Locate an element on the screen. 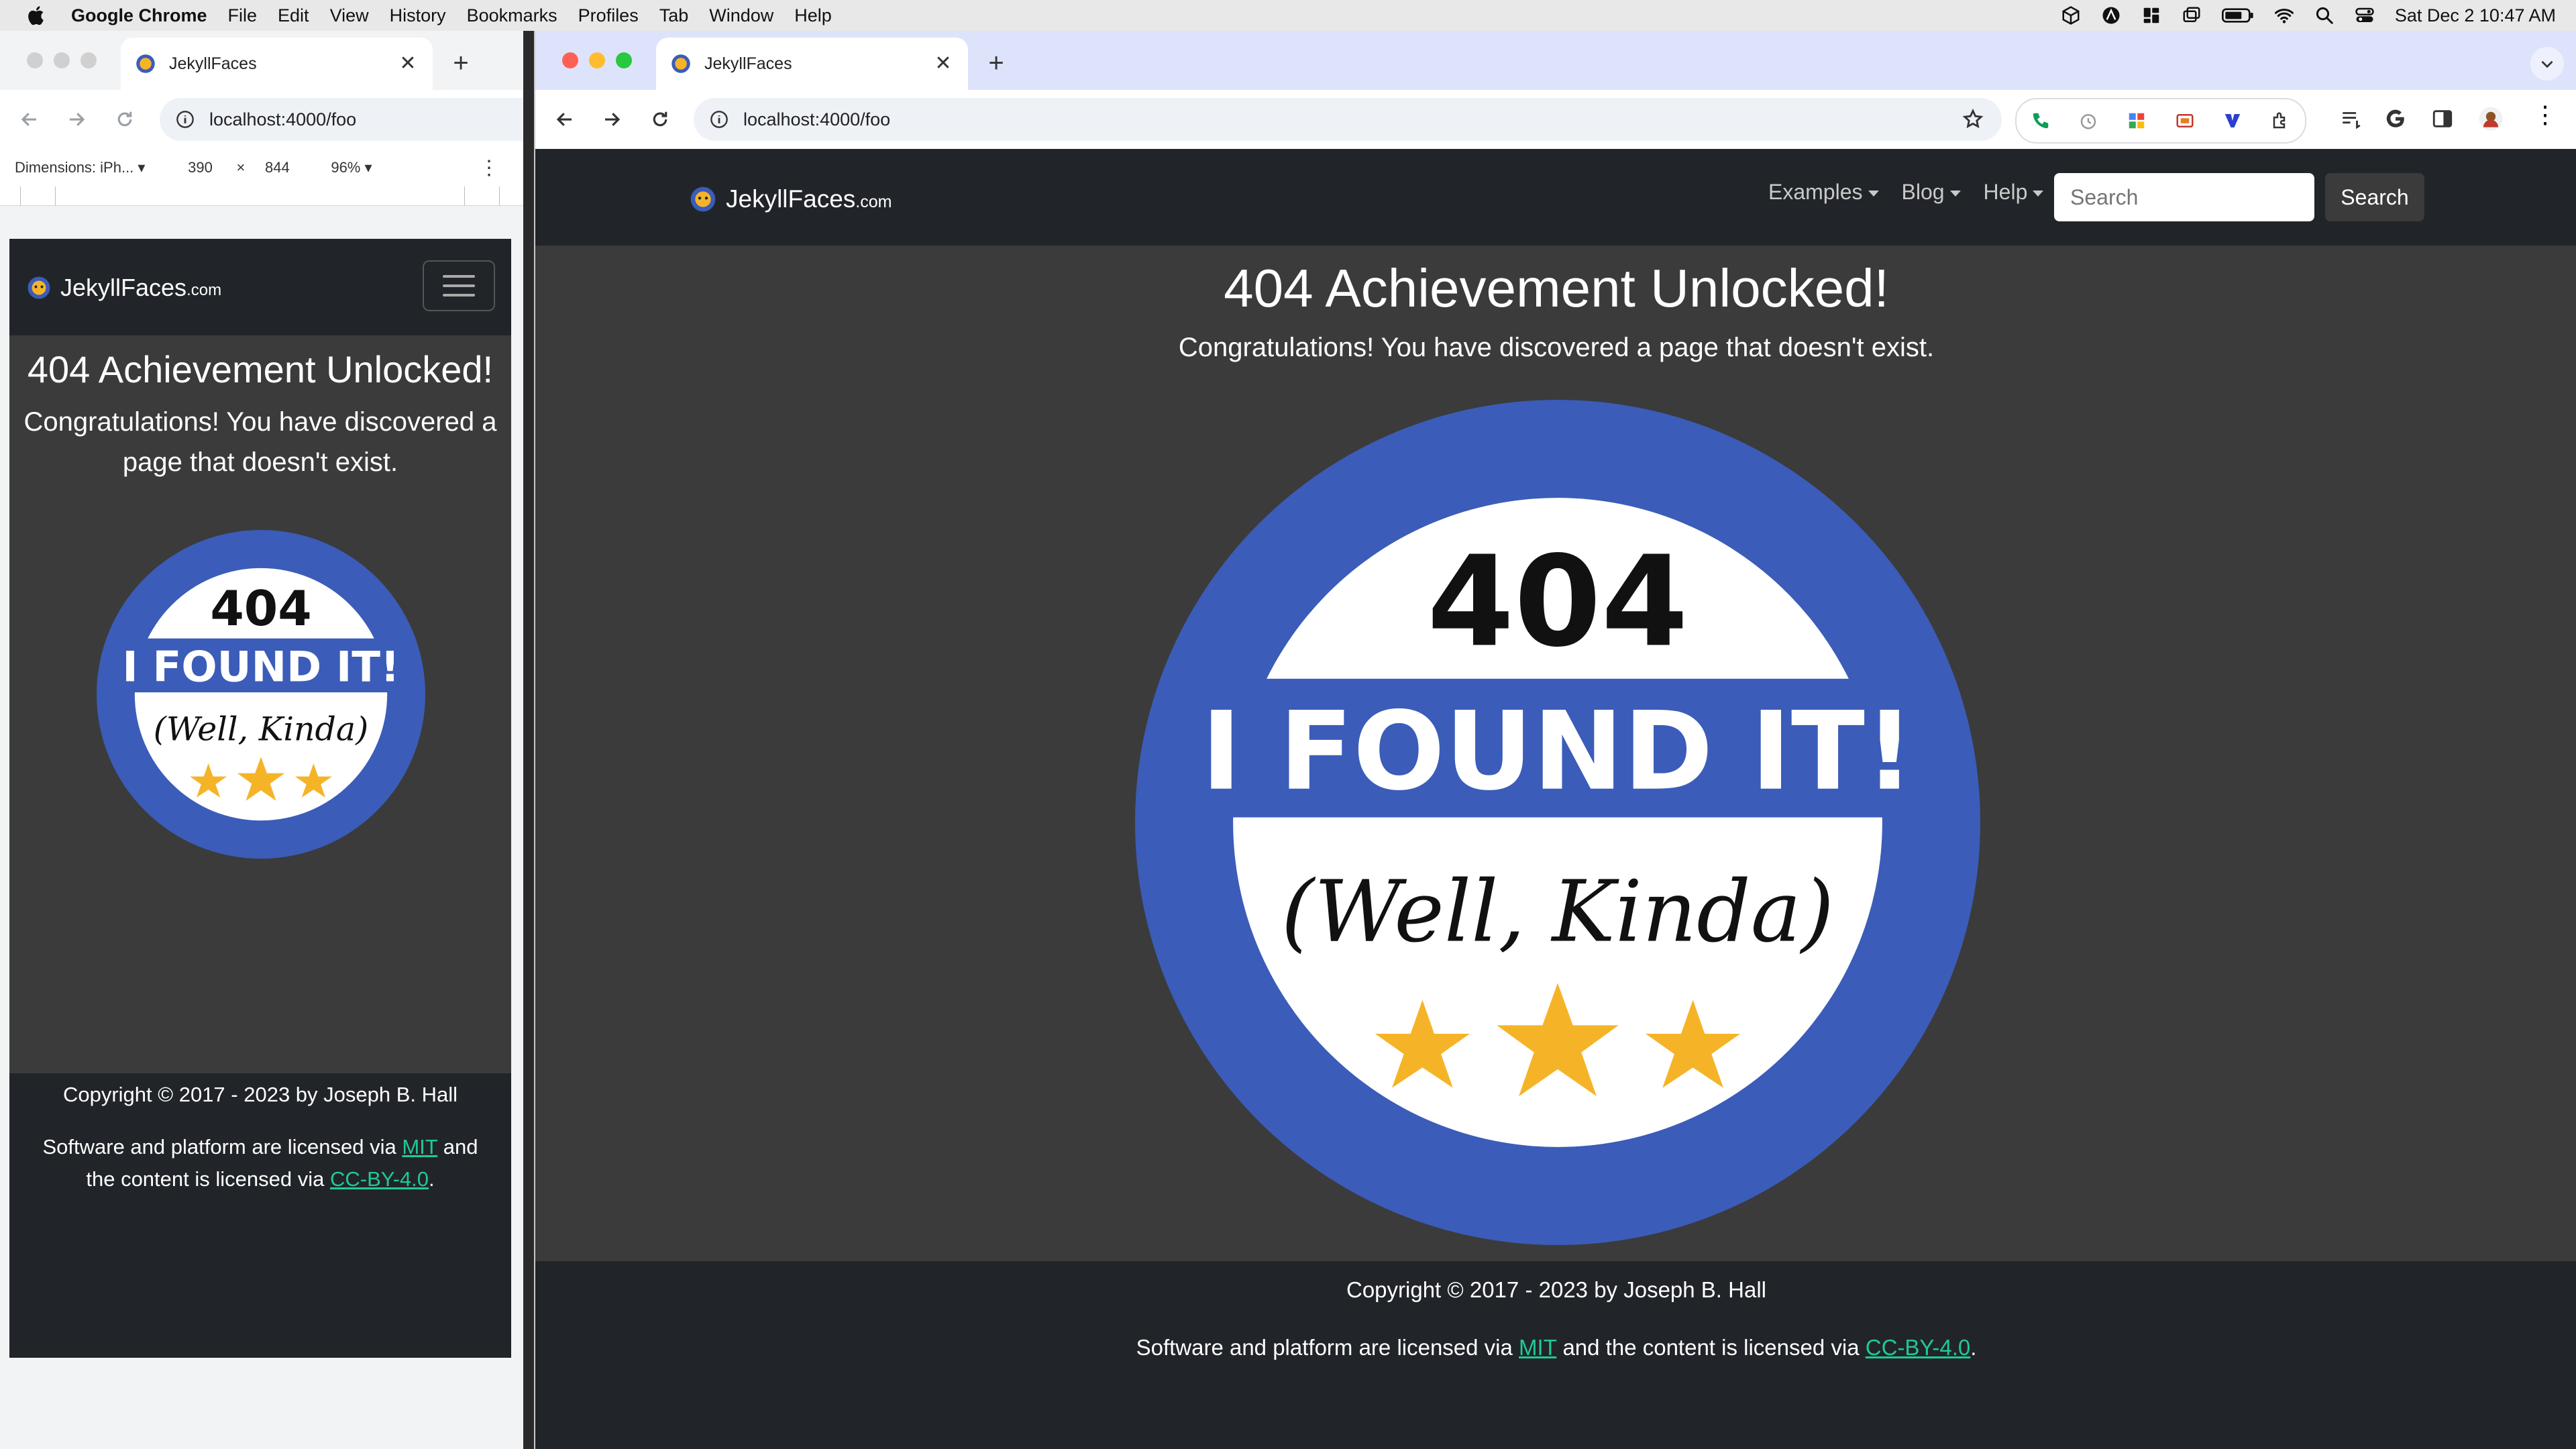  menu-view: View is located at coordinates (349, 15).